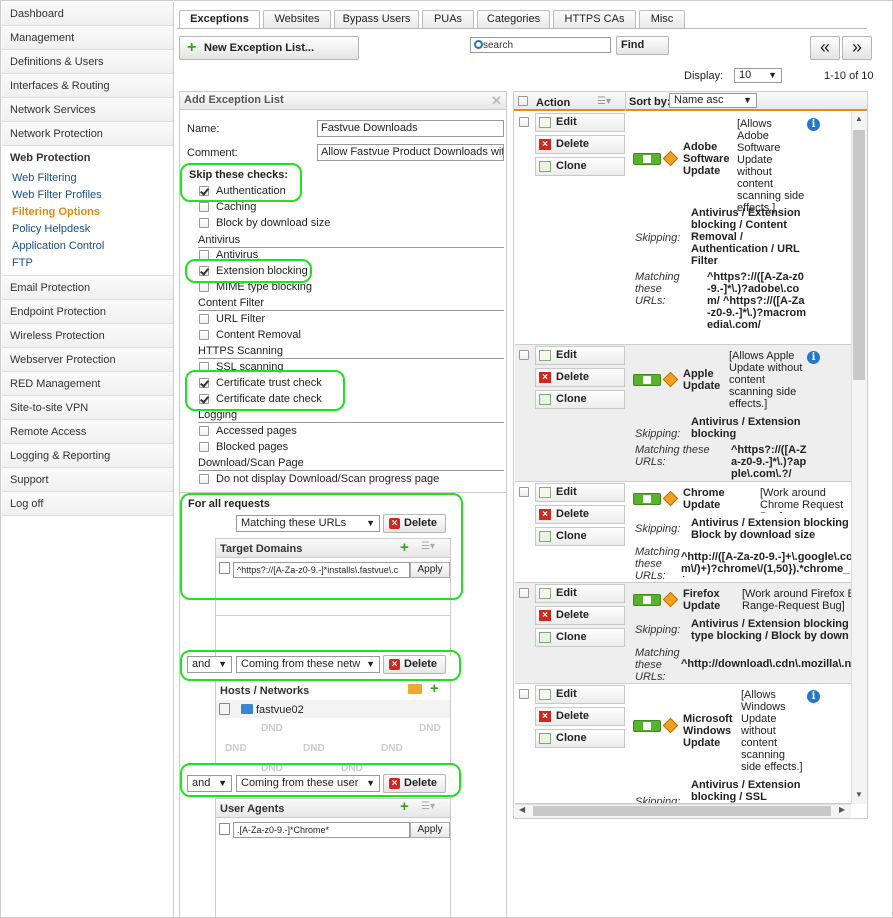 The height and width of the screenshot is (918, 893). Describe the element at coordinates (670, 498) in the screenshot. I see `warning-icon` at that location.